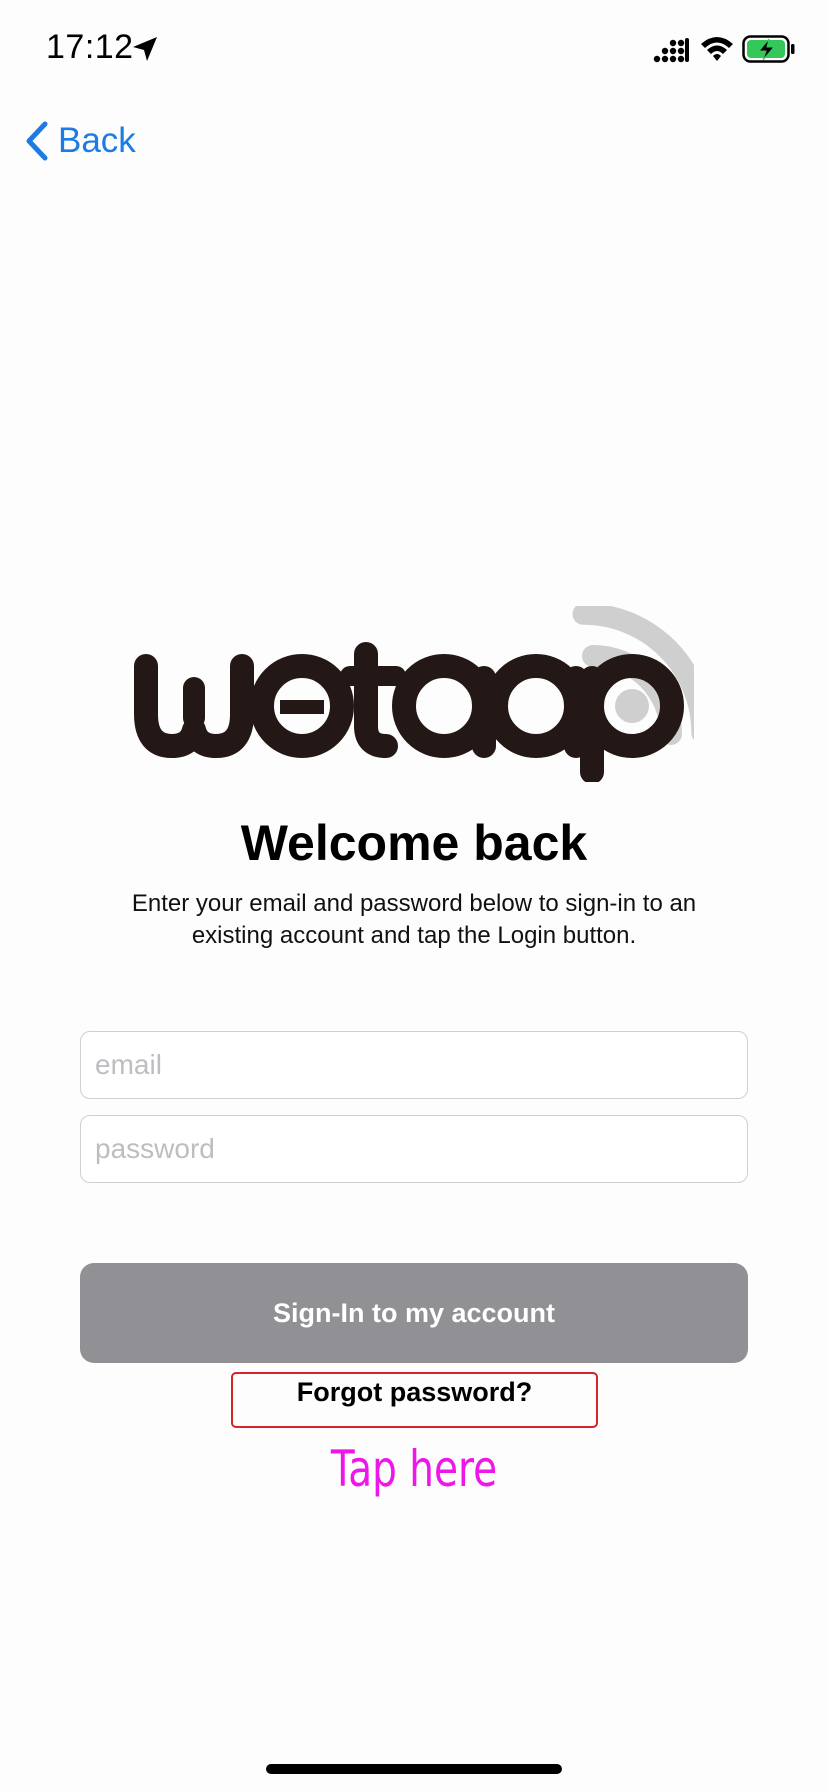 The width and height of the screenshot is (828, 1792). Describe the element at coordinates (414, 1392) in the screenshot. I see `forgot-password-link: Forgot password?` at that location.